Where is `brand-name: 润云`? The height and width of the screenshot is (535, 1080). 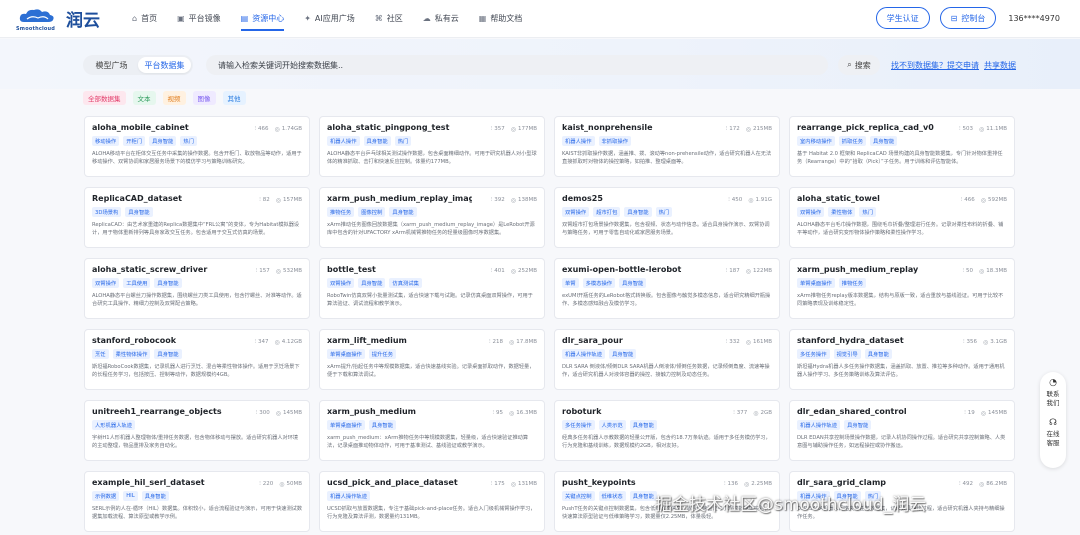 brand-name: 润云 is located at coordinates (83, 21).